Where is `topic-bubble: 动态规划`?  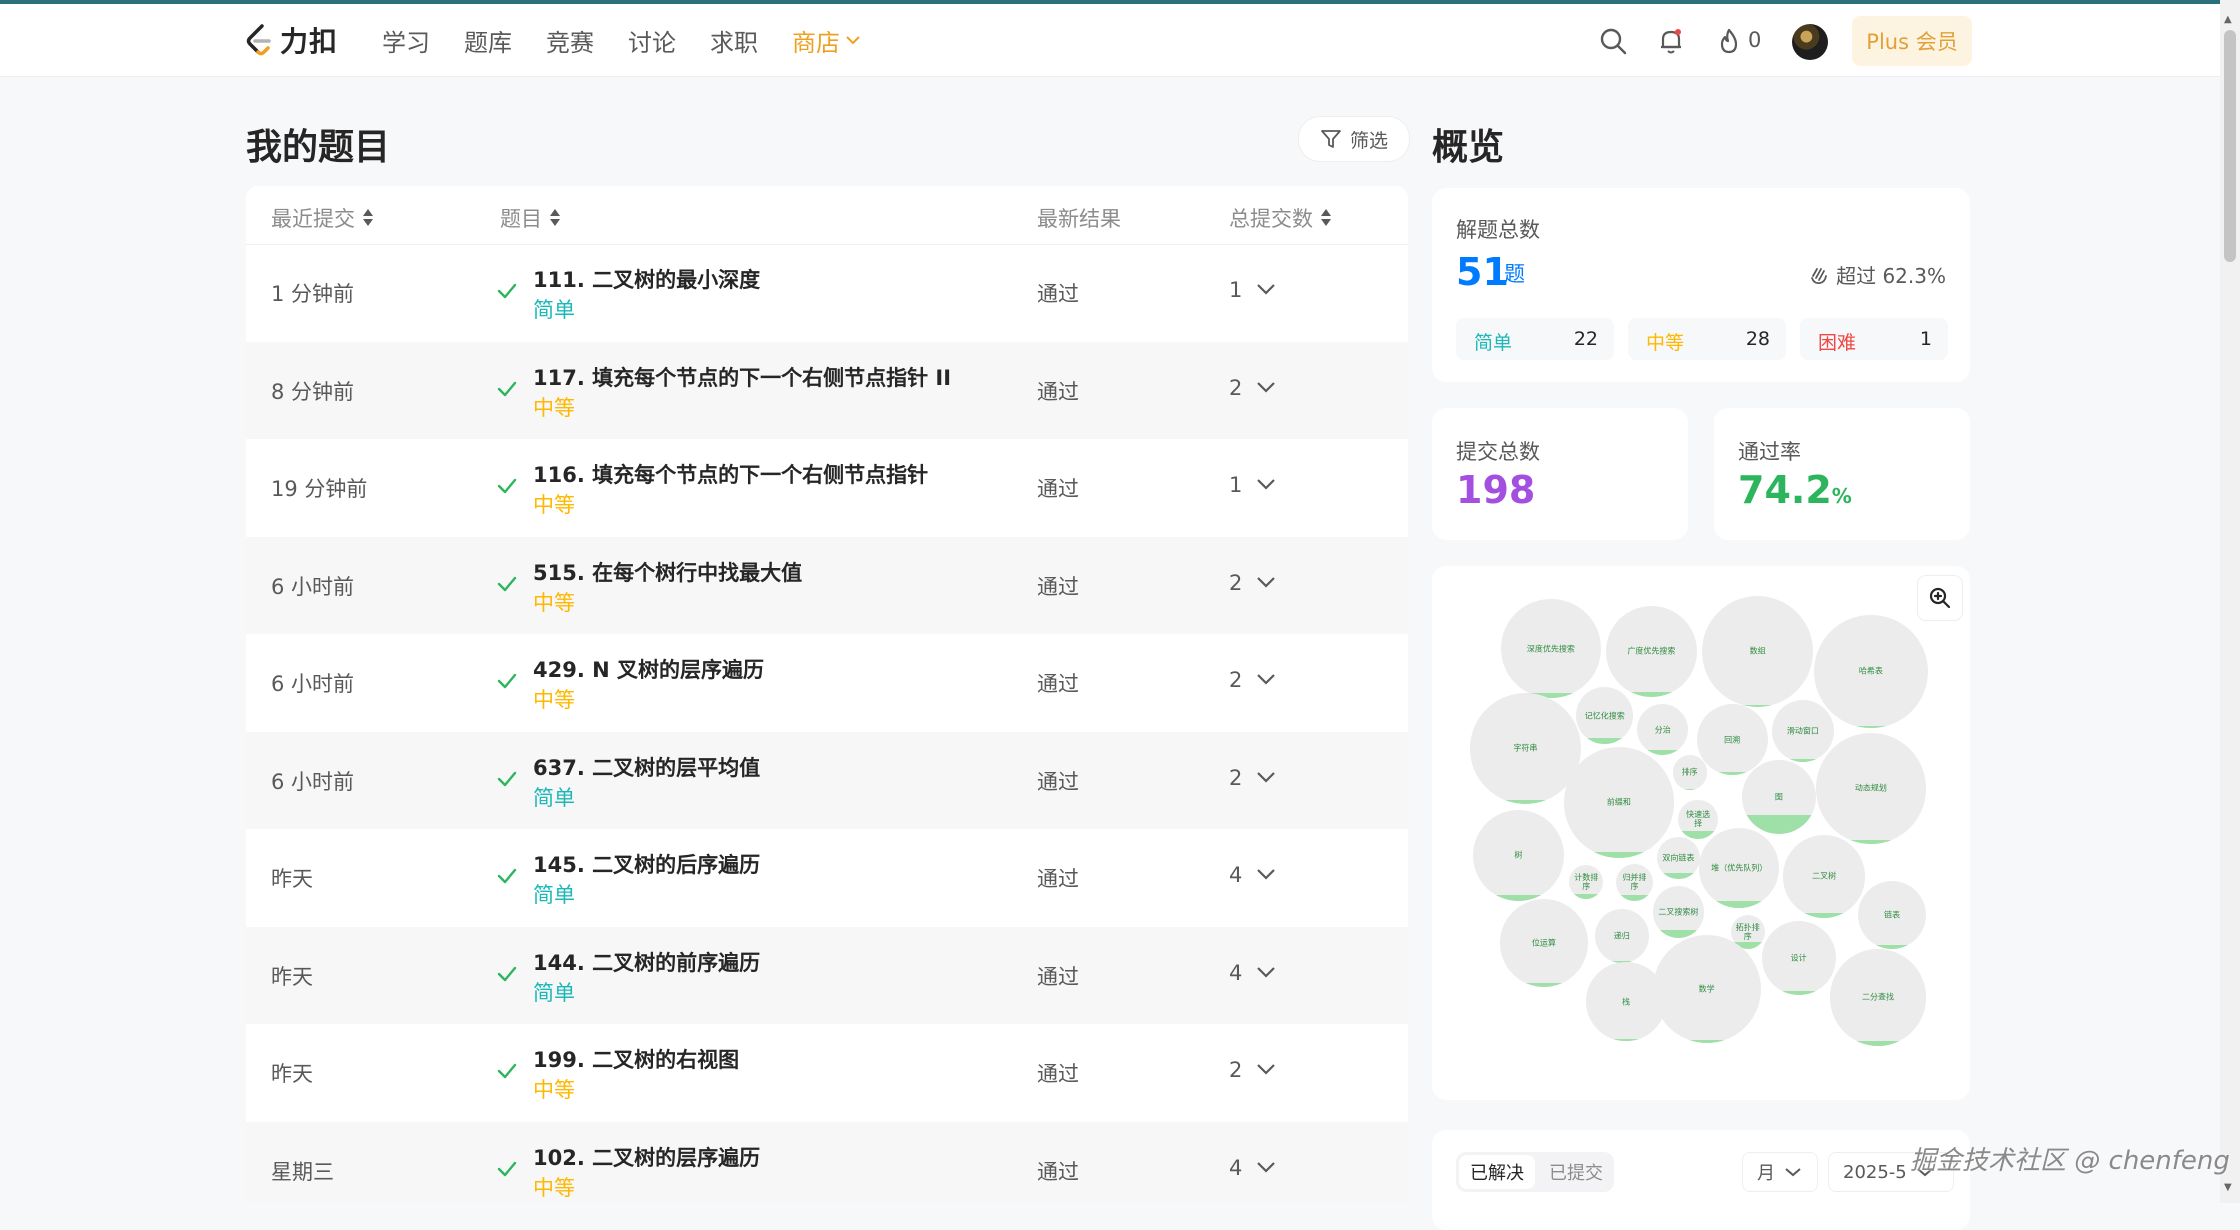 topic-bubble: 动态规划 is located at coordinates (1871, 788).